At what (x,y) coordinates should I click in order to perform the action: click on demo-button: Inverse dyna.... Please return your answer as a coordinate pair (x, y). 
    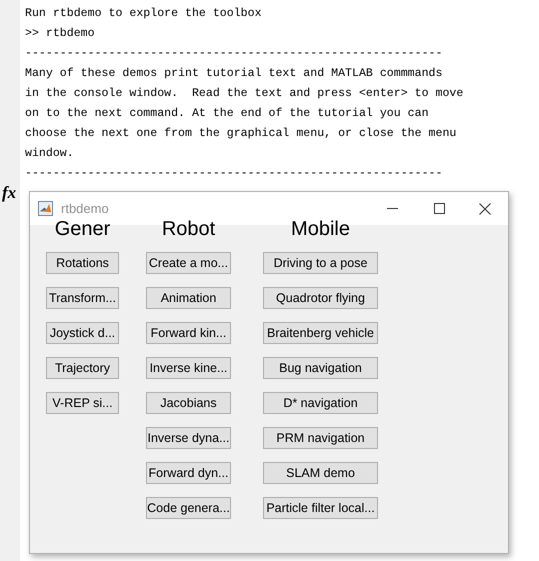
    Looking at the image, I should click on (188, 438).